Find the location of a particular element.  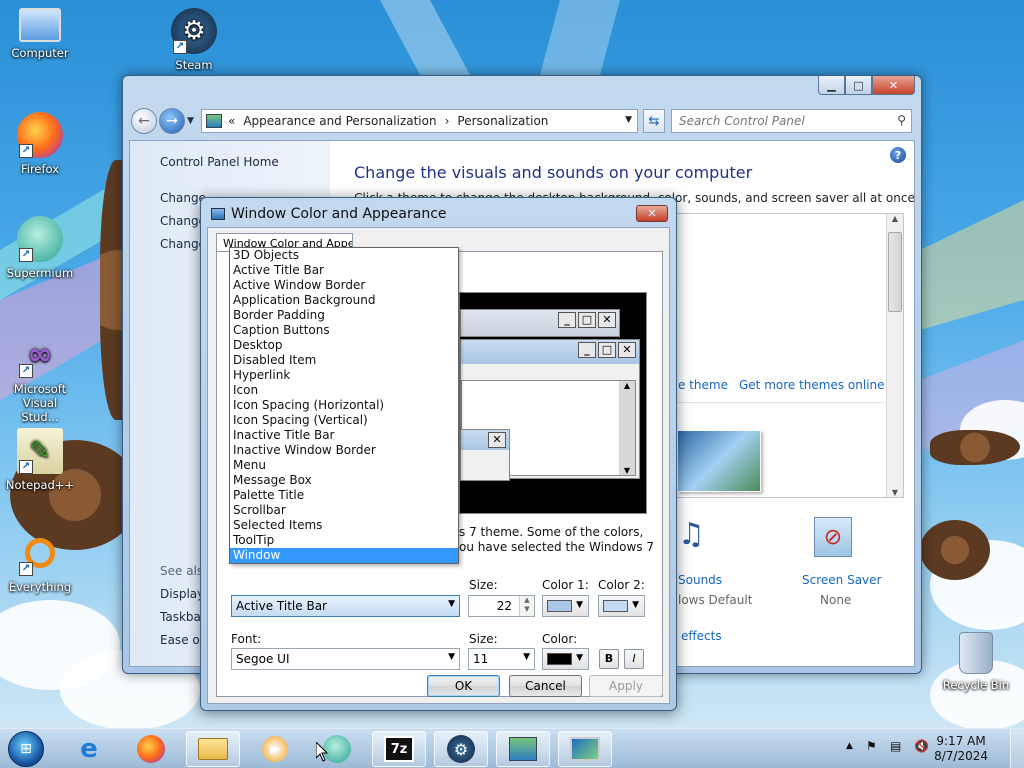

dropdown-option: Caption Buttons is located at coordinates (344, 330).